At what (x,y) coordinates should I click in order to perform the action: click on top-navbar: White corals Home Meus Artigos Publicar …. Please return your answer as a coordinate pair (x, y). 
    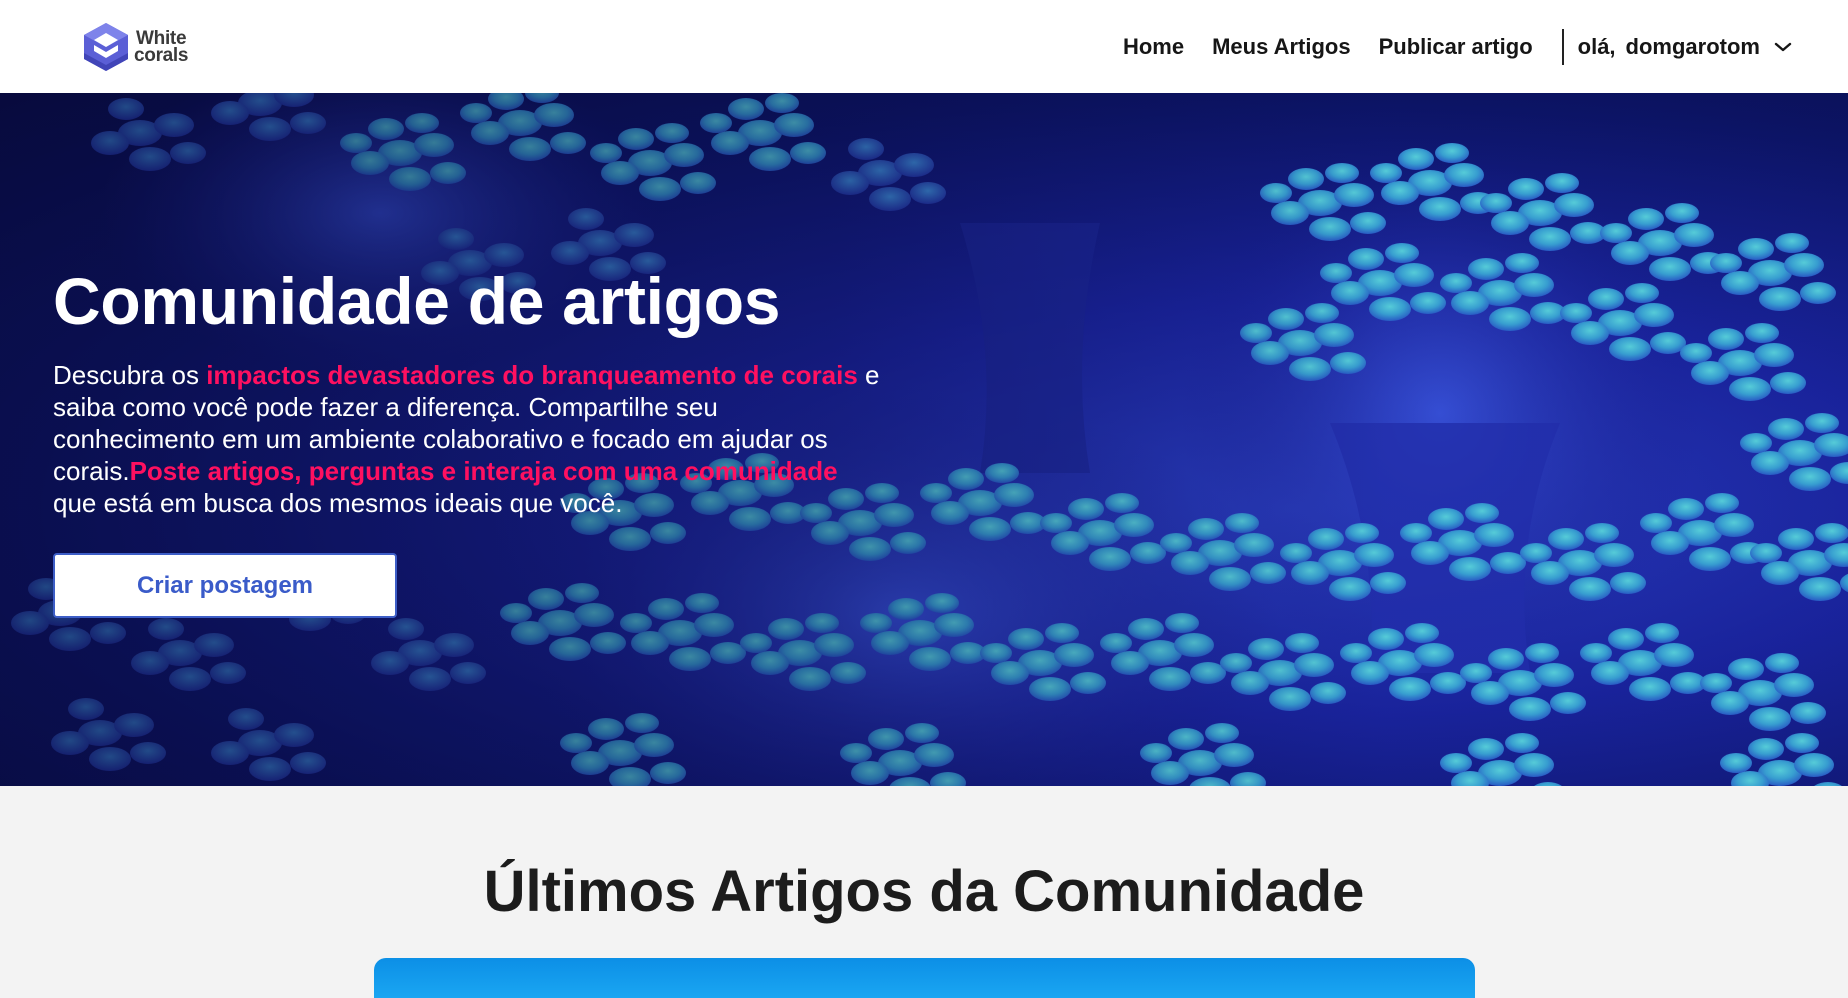
    Looking at the image, I should click on (924, 46).